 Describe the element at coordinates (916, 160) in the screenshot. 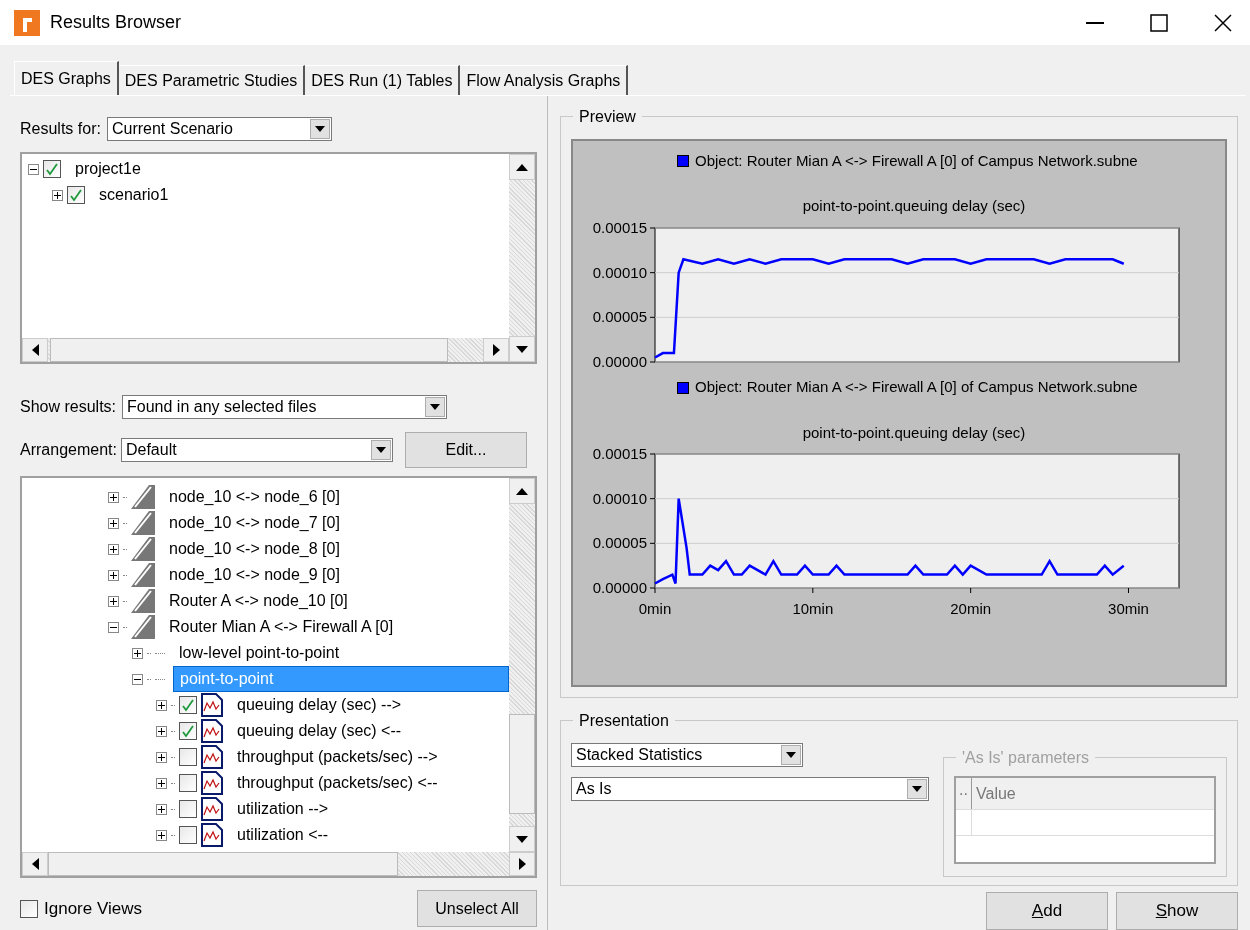

I see `legend-label: Object: Router Mian A <-> Firewall A [0] of Campus Network.subne` at that location.